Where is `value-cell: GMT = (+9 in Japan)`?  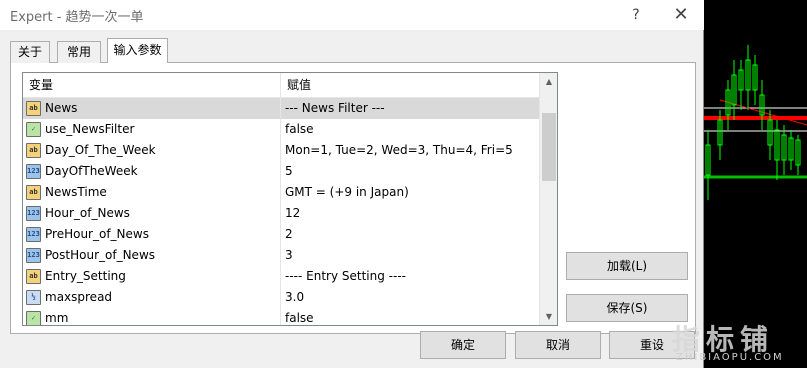
value-cell: GMT = (+9 in Japan) is located at coordinates (410, 192).